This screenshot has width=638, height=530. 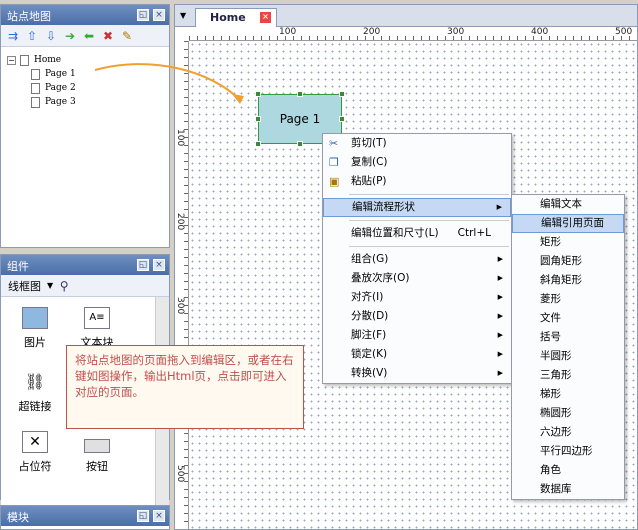 I want to click on menu-label: 转换(V), so click(x=369, y=373).